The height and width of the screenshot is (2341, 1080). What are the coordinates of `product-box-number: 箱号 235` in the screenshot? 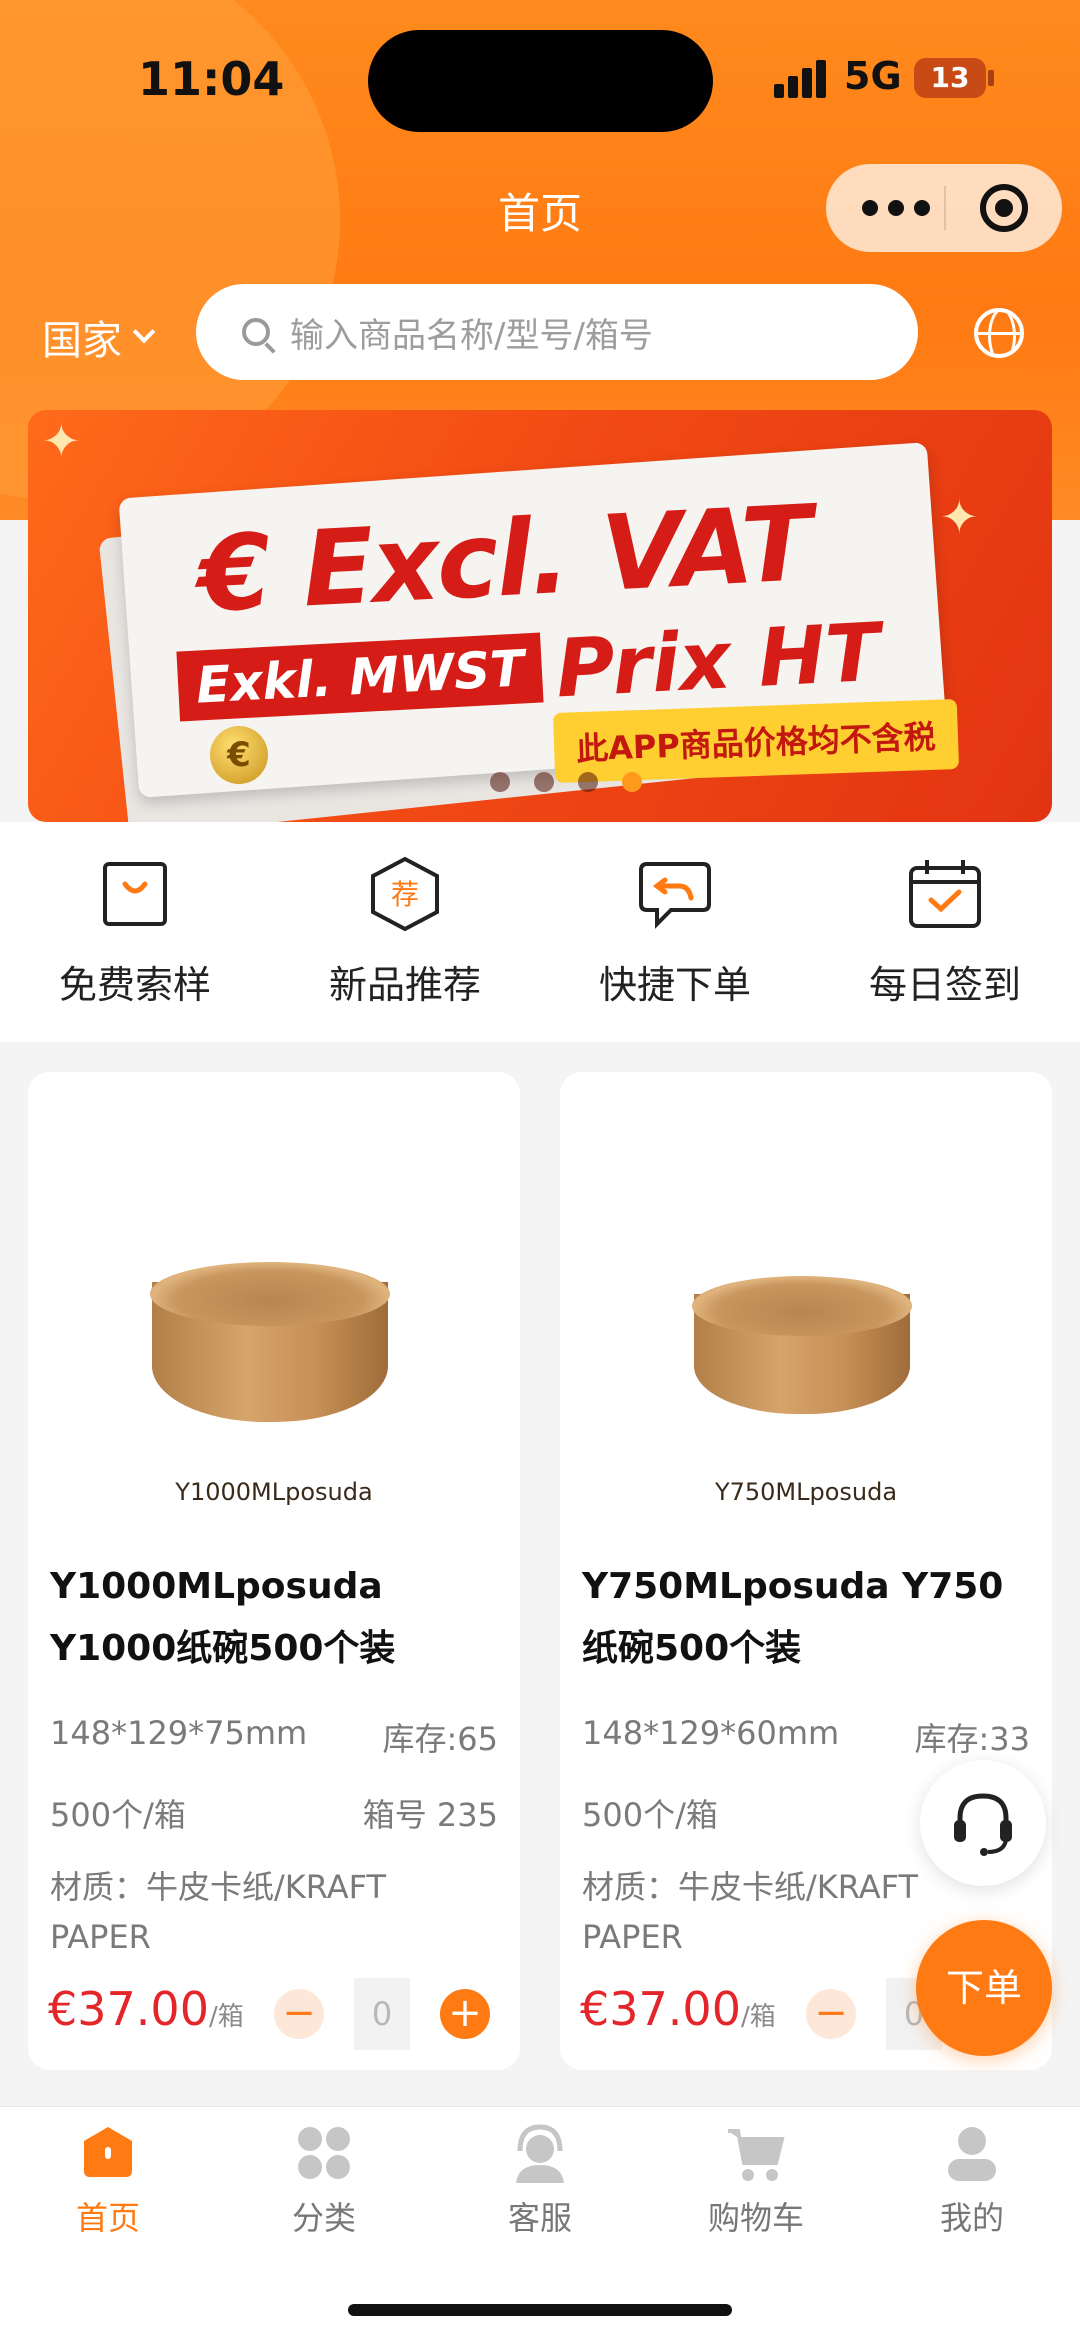 It's located at (430, 1815).